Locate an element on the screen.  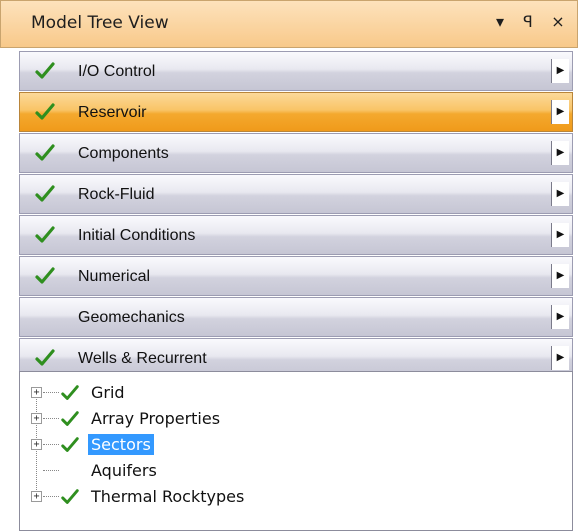
tree-item-label: Aquifers is located at coordinates (124, 470).